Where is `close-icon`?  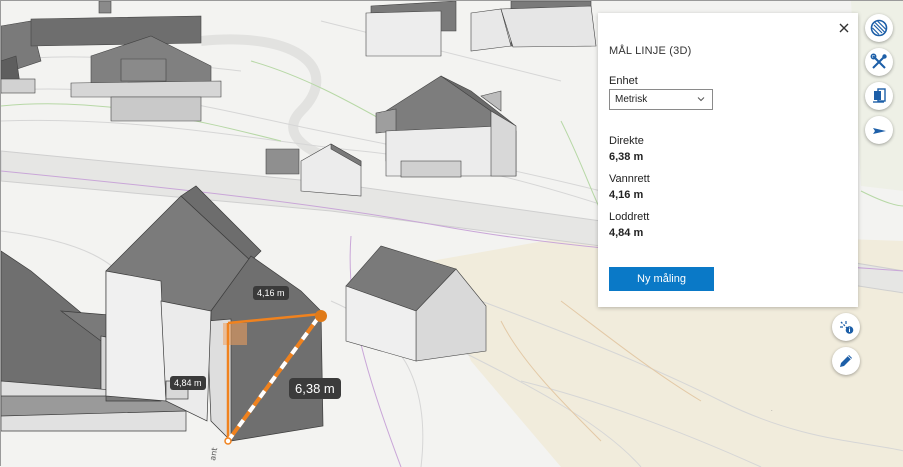
close-icon is located at coordinates (844, 28).